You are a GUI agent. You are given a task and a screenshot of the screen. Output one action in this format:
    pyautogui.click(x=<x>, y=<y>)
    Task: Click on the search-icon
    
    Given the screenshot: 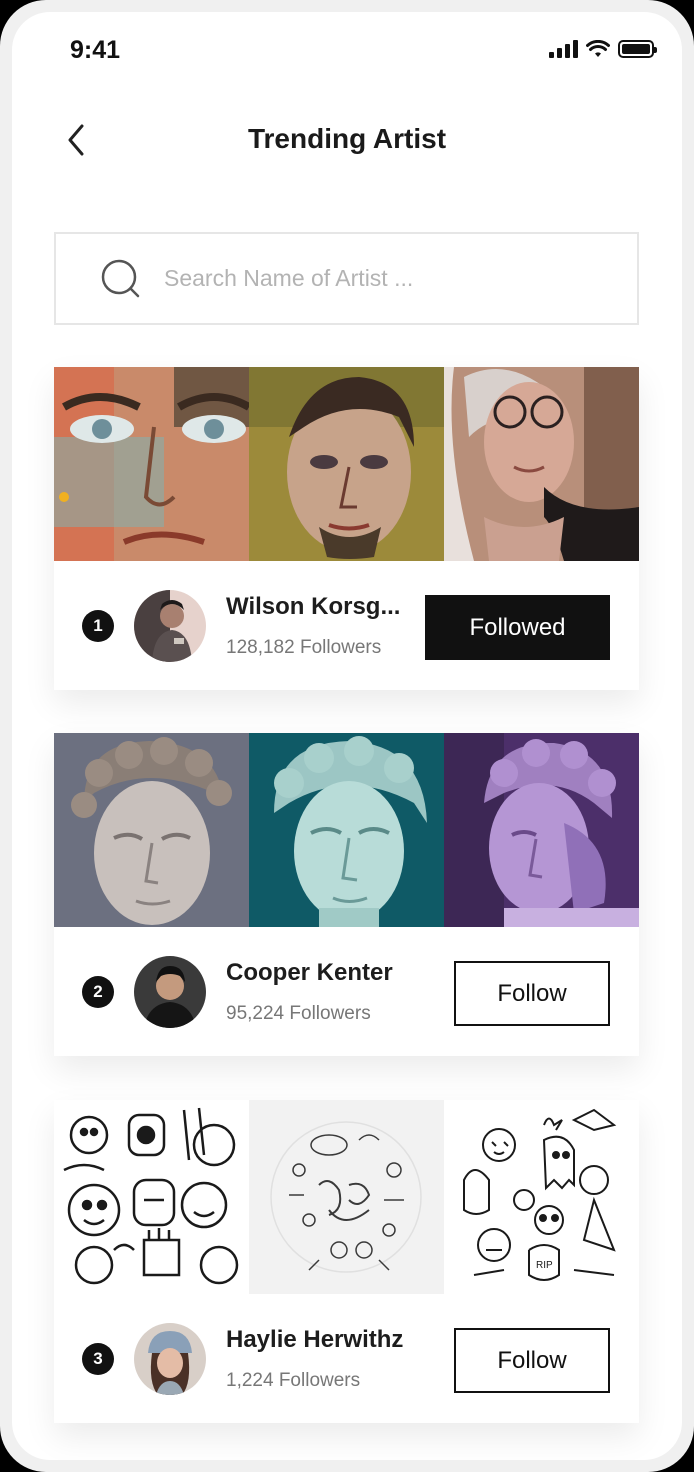 What is the action you would take?
    pyautogui.click(x=120, y=278)
    